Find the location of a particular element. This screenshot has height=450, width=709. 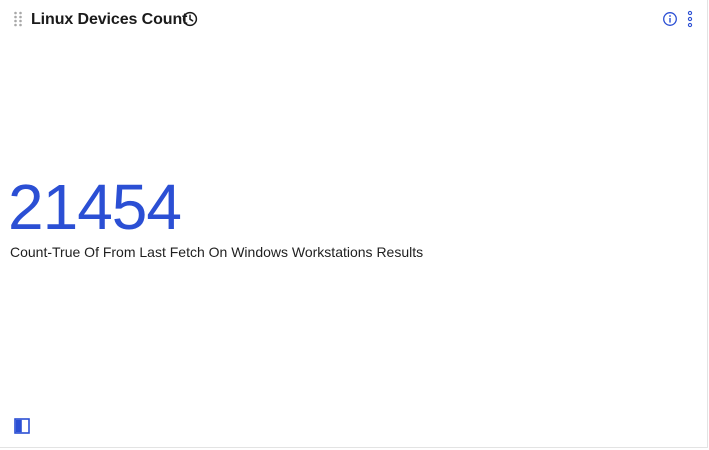

metric-value: 21454 is located at coordinates (95, 207).